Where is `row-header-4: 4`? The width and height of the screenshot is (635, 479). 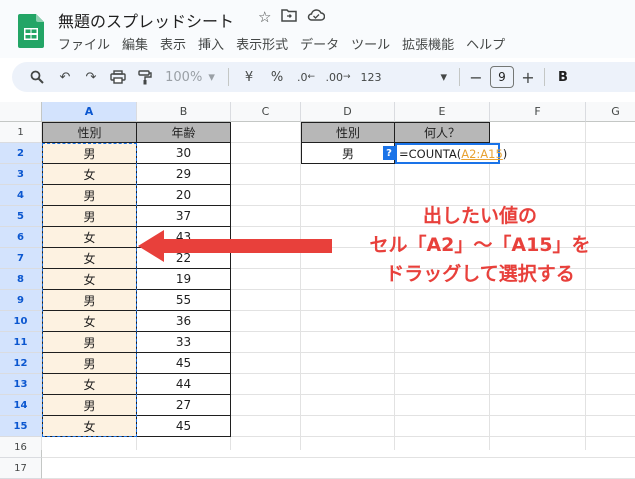
row-header-4: 4 is located at coordinates (21, 195).